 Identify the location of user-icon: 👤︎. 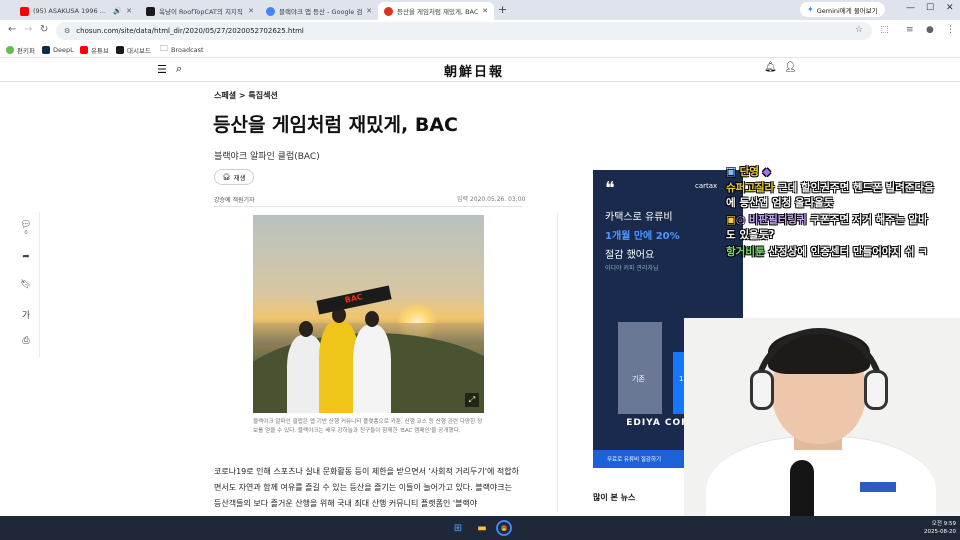
(790, 67).